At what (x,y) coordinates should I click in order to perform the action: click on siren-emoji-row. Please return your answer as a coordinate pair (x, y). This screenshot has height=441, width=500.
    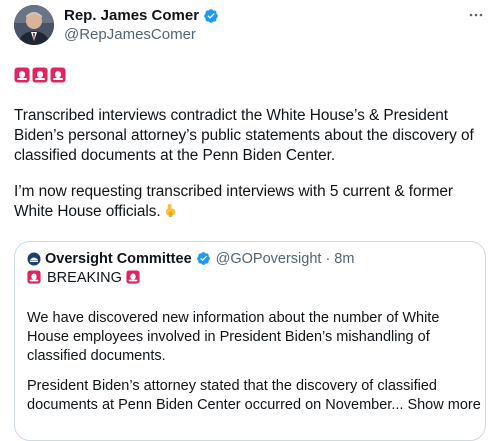
    Looking at the image, I should click on (40, 75).